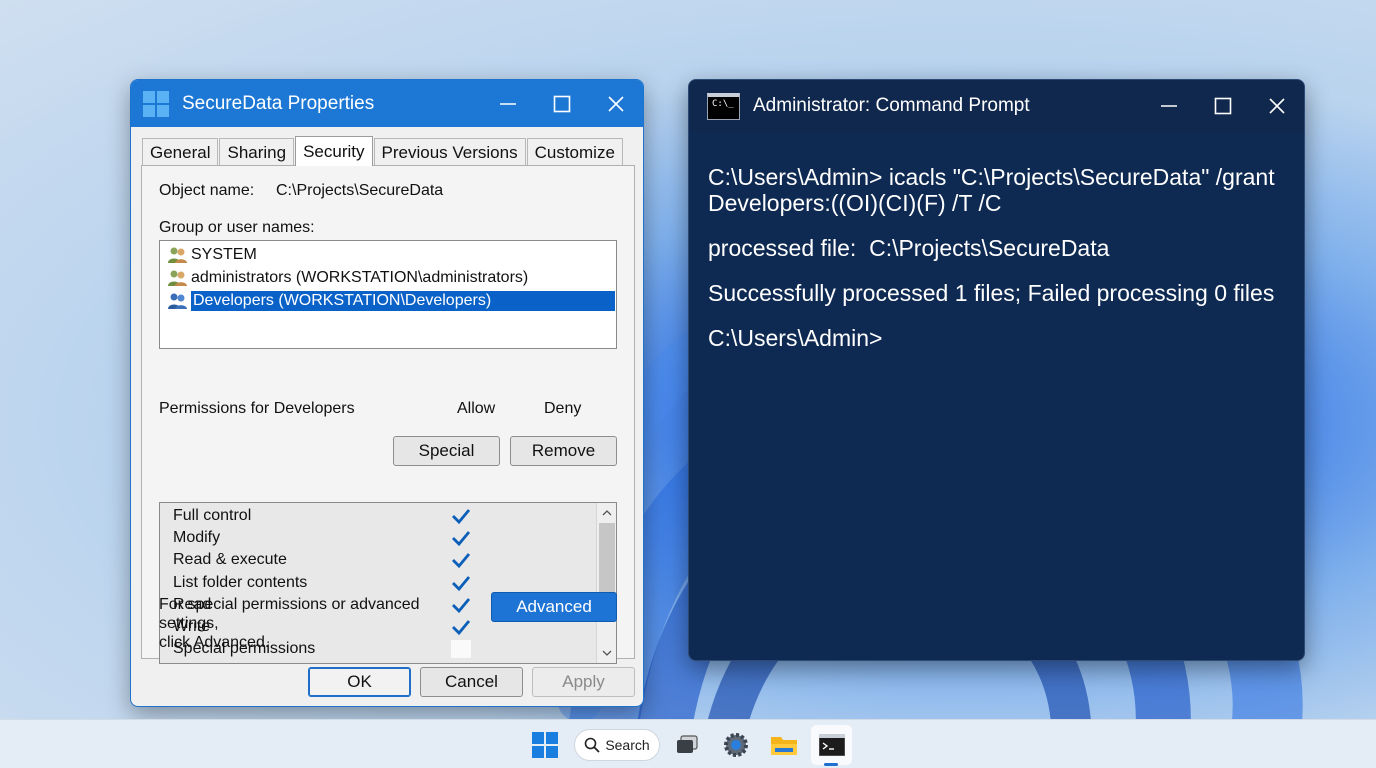 The height and width of the screenshot is (768, 1376). Describe the element at coordinates (909, 248) in the screenshot. I see `cmd-line-processed: processed file: C:\Projects\SecureData` at that location.